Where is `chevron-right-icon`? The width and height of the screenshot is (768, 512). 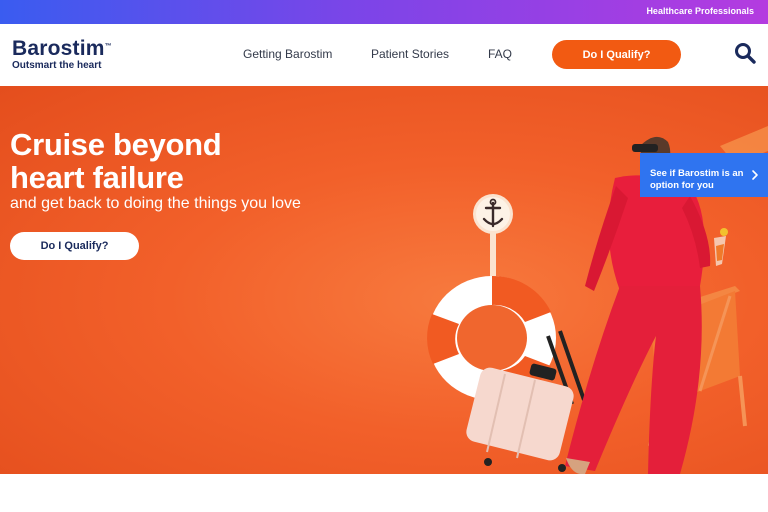
chevron-right-icon is located at coordinates (755, 175).